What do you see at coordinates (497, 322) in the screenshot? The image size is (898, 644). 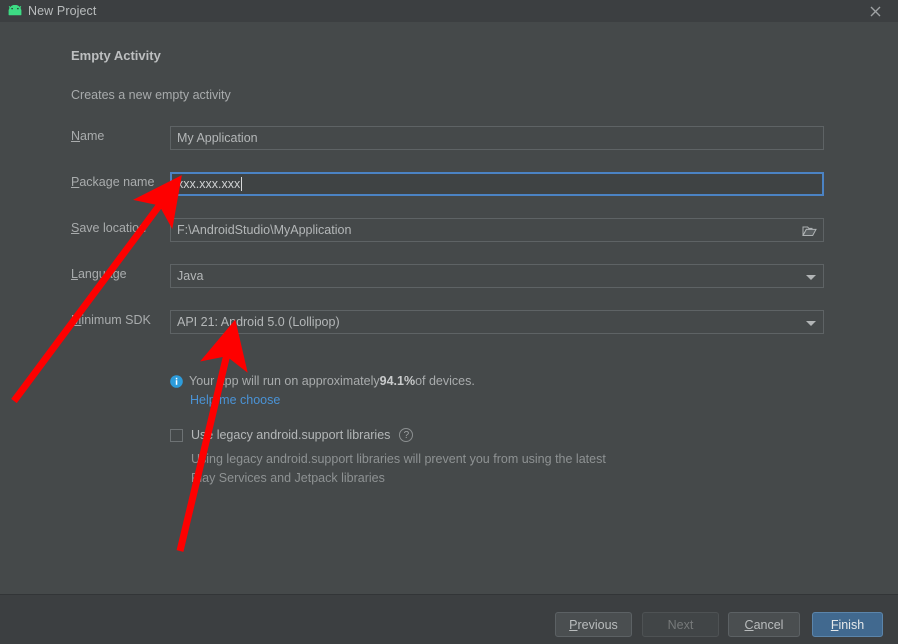 I see `minimum-sdk-combo: API 21: Android 5.0 (Lollipop)` at bounding box center [497, 322].